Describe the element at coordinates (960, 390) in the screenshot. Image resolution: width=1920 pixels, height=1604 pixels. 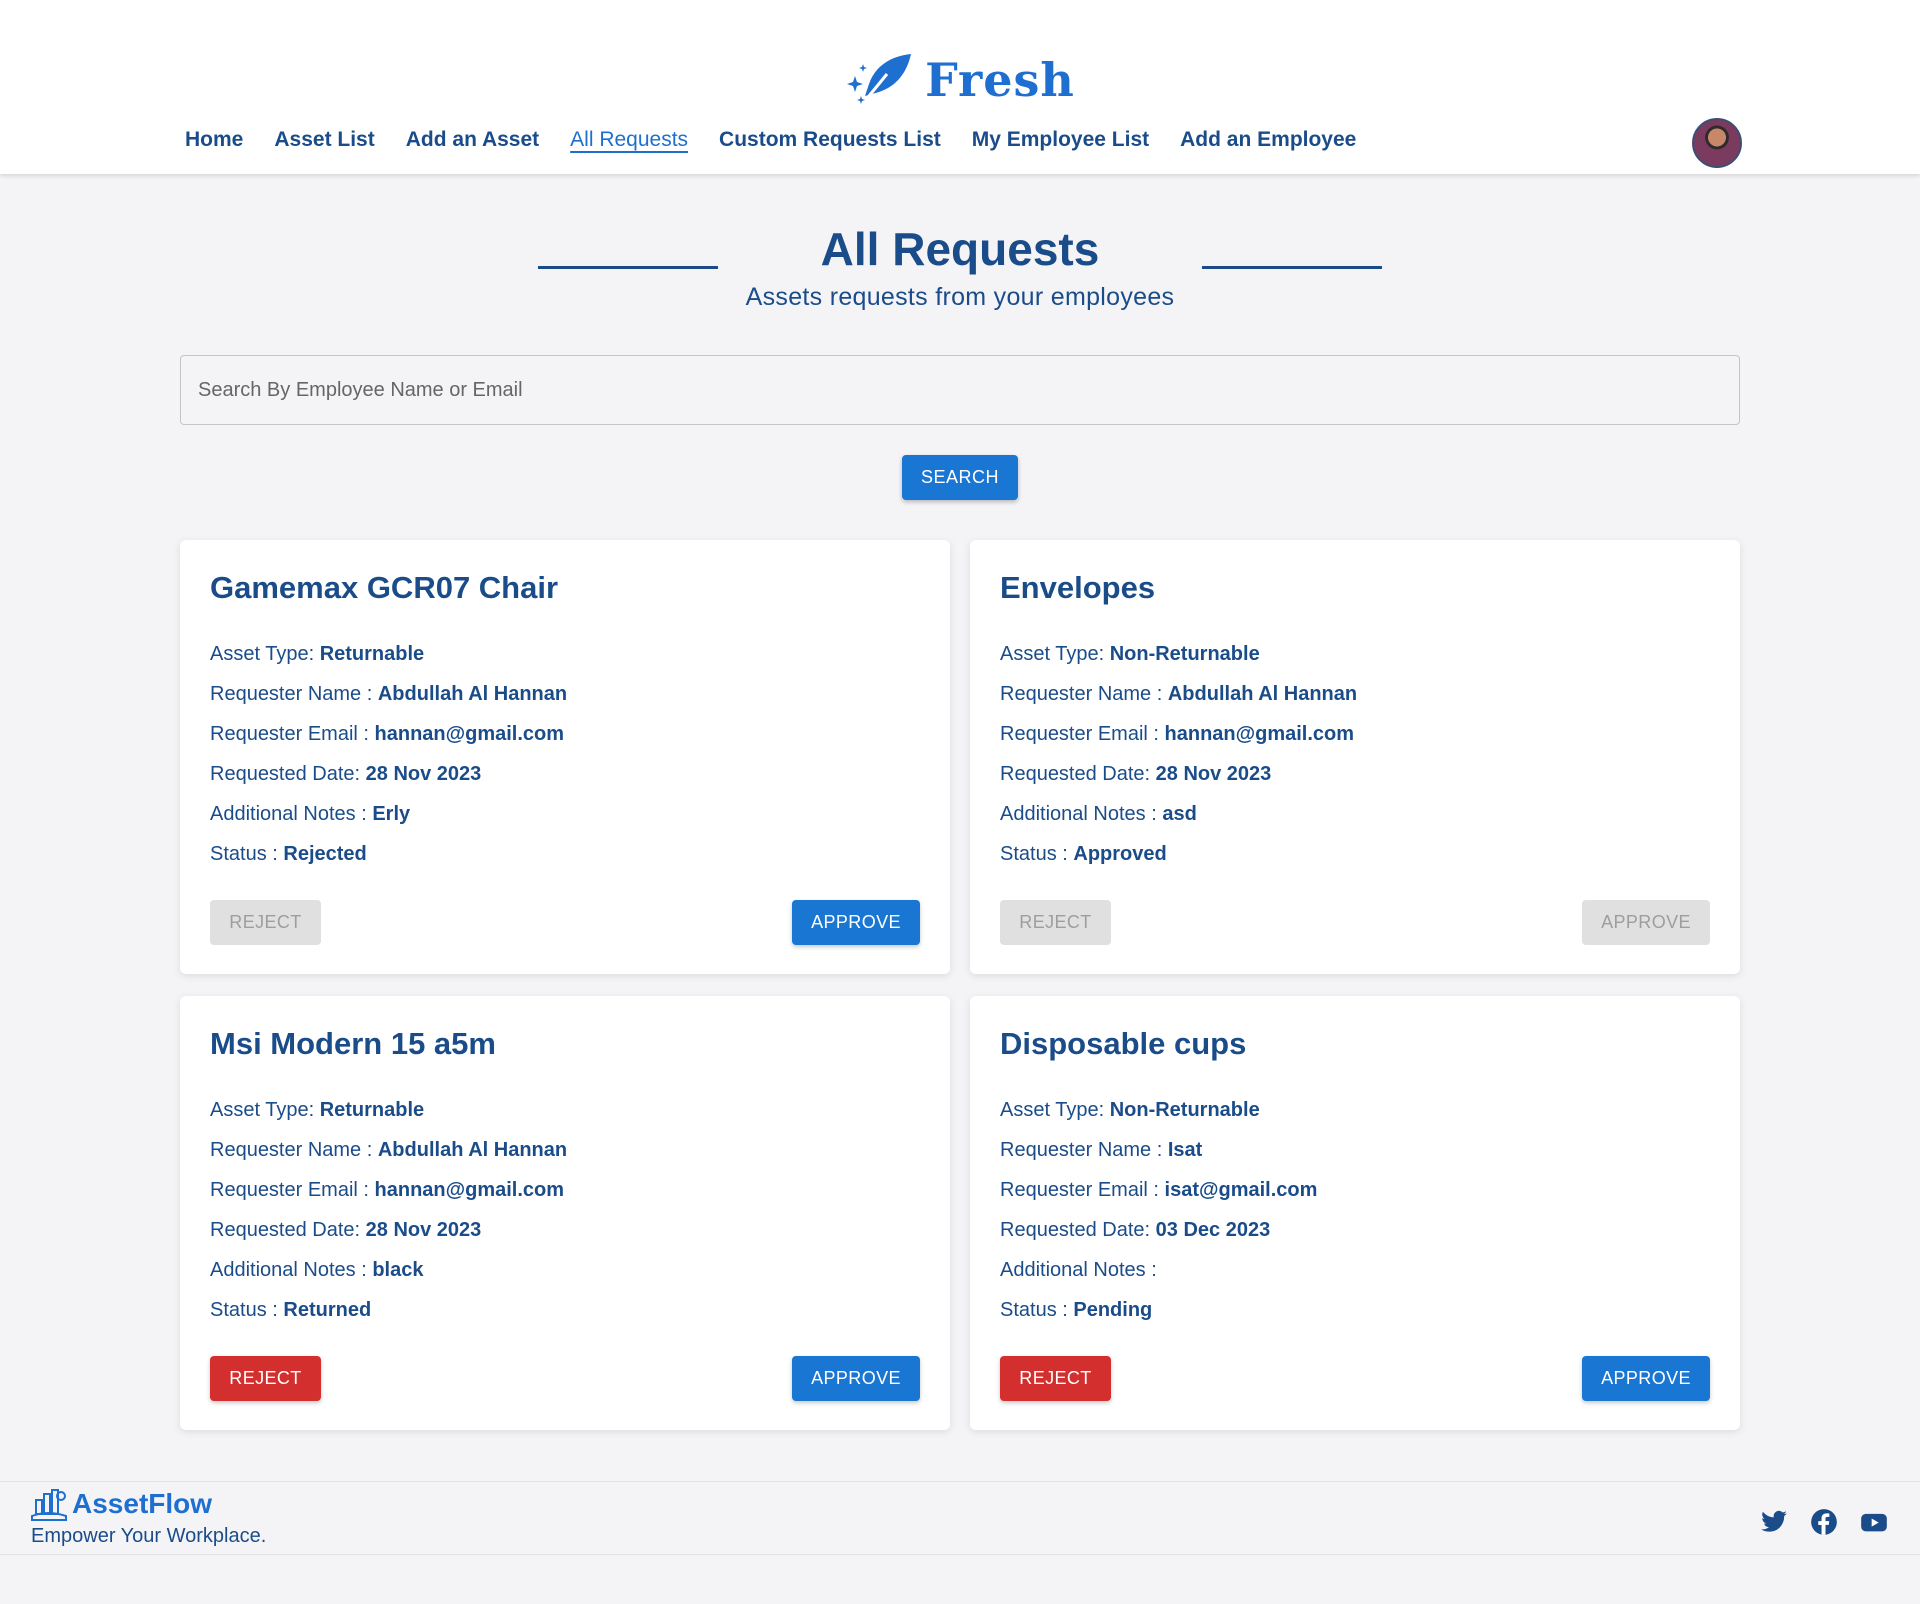
I see `search-input` at that location.